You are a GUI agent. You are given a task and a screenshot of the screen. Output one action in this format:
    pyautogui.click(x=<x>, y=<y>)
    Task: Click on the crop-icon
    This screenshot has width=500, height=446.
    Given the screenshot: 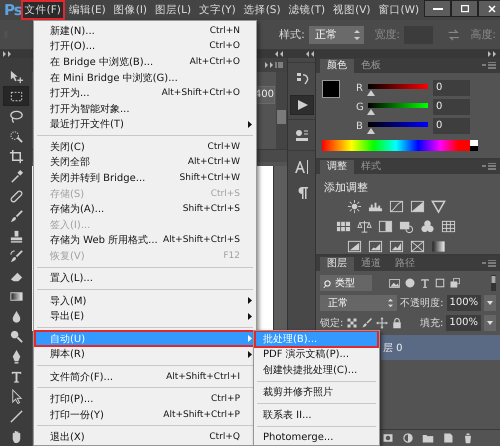 What is the action you would take?
    pyautogui.click(x=16, y=156)
    